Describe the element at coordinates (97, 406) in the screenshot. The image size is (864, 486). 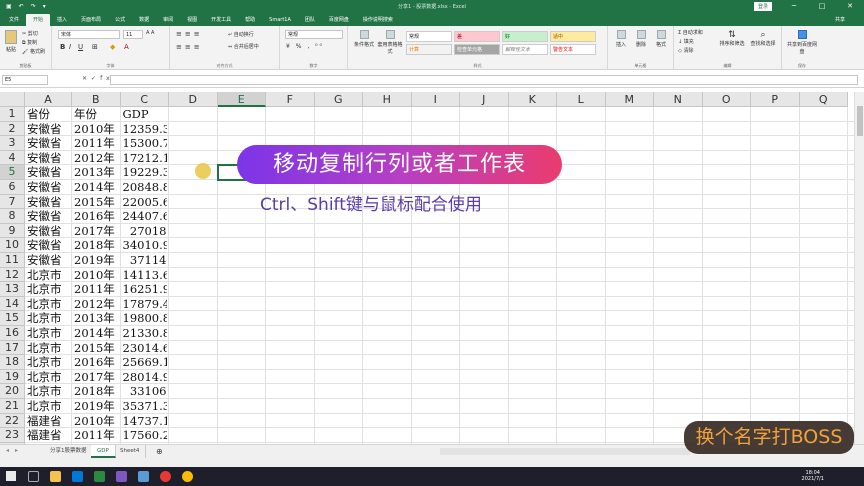
I see `cell-b21: 2019年` at that location.